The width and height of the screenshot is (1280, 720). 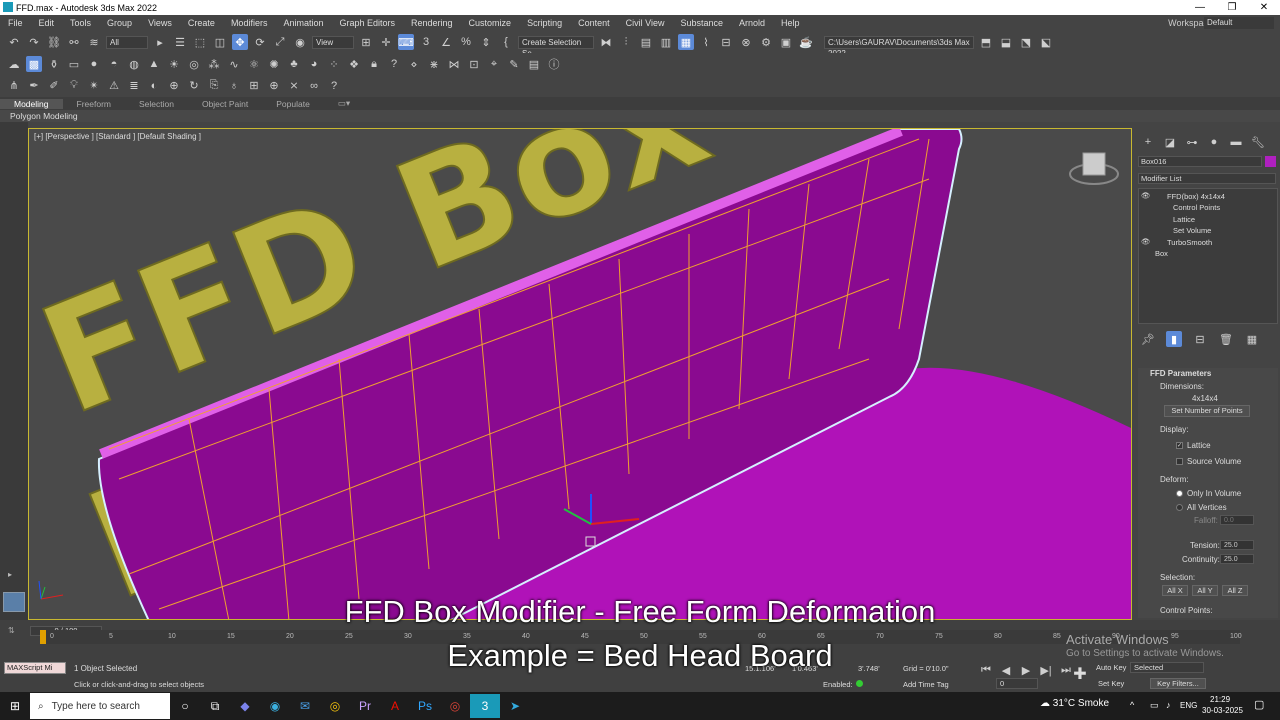 I want to click on stack-item-box: Box, so click(x=1161, y=253).